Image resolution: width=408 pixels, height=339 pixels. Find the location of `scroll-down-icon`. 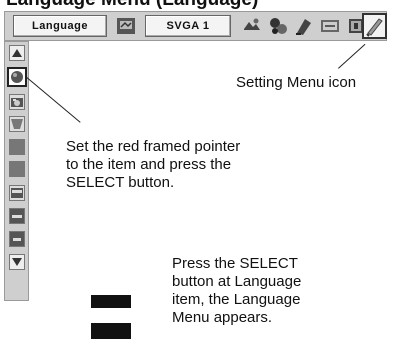

scroll-down-icon is located at coordinates (17, 262).